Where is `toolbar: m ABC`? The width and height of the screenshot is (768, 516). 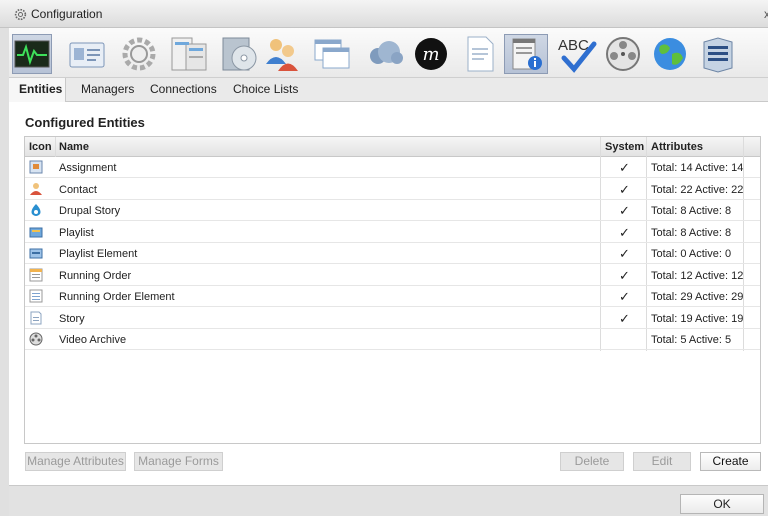
toolbar: m ABC is located at coordinates (388, 53).